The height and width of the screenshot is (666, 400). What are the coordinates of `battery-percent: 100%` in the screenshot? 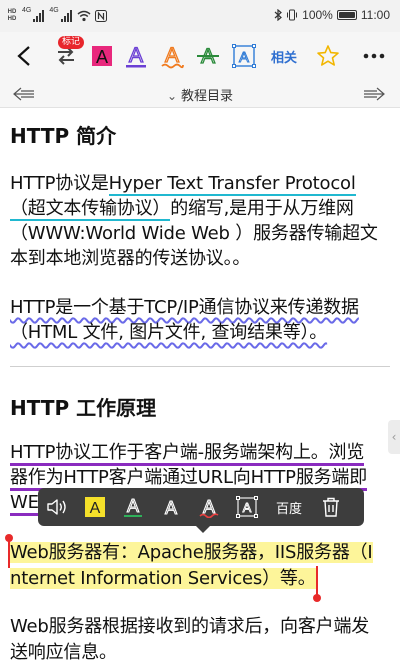 It's located at (317, 15).